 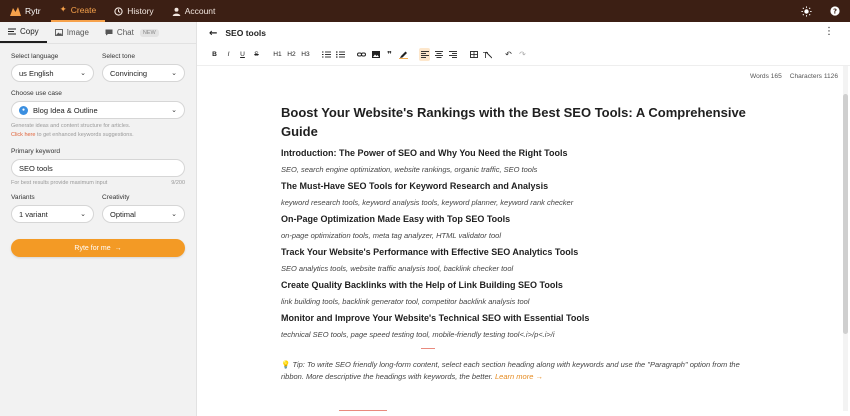 What do you see at coordinates (15, 11) in the screenshot?
I see `rytr-logo-icon` at bounding box center [15, 11].